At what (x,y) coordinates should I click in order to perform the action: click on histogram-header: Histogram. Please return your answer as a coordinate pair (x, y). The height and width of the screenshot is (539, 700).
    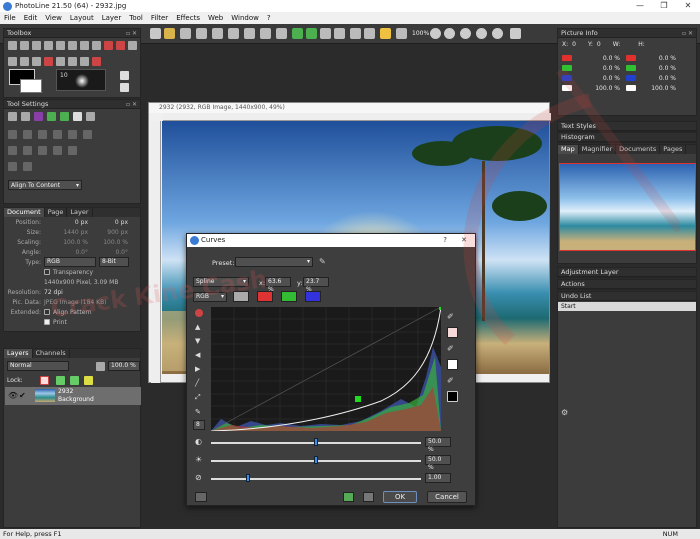
    Looking at the image, I should click on (627, 137).